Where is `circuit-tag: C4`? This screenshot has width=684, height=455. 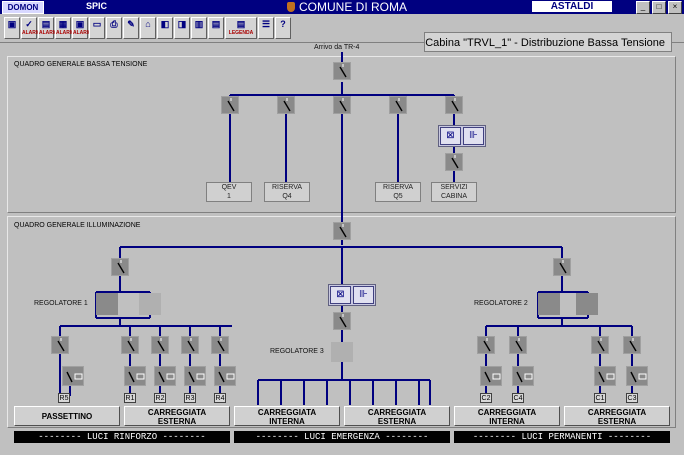 circuit-tag: C4 is located at coordinates (518, 398).